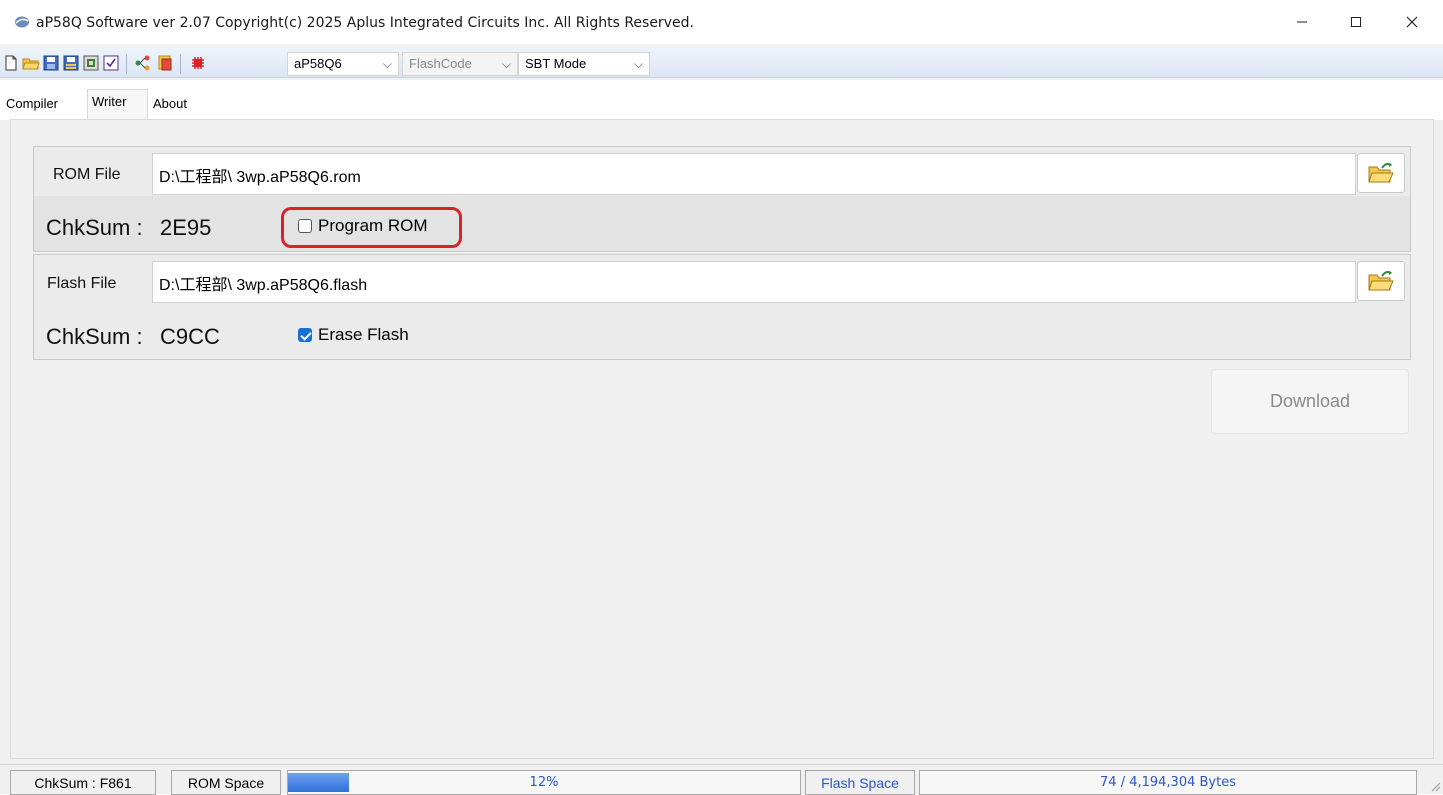  Describe the element at coordinates (82, 283) in the screenshot. I see `flash-file-label: Flash File` at that location.